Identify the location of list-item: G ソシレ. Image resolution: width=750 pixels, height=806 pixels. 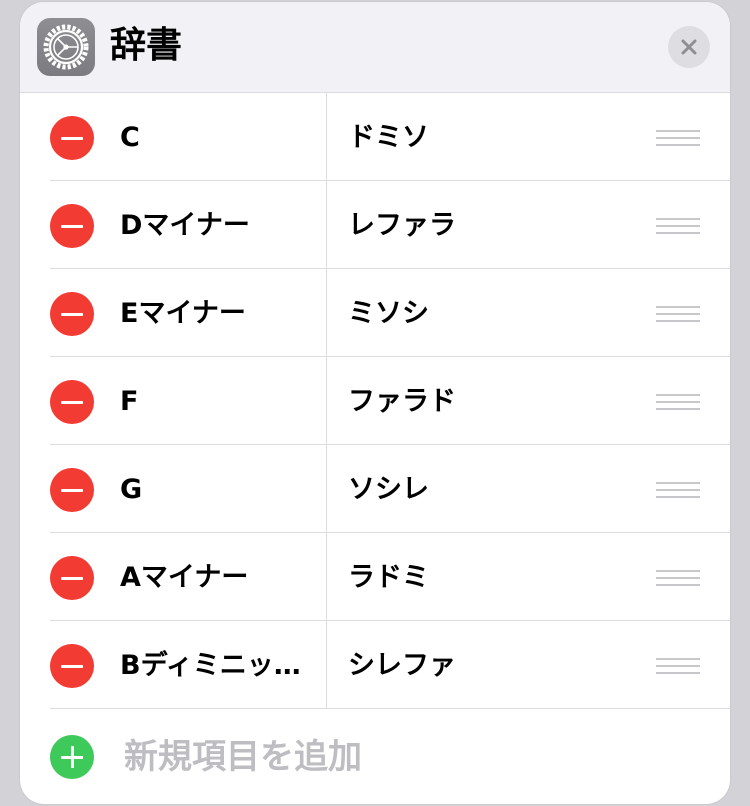
(375, 489).